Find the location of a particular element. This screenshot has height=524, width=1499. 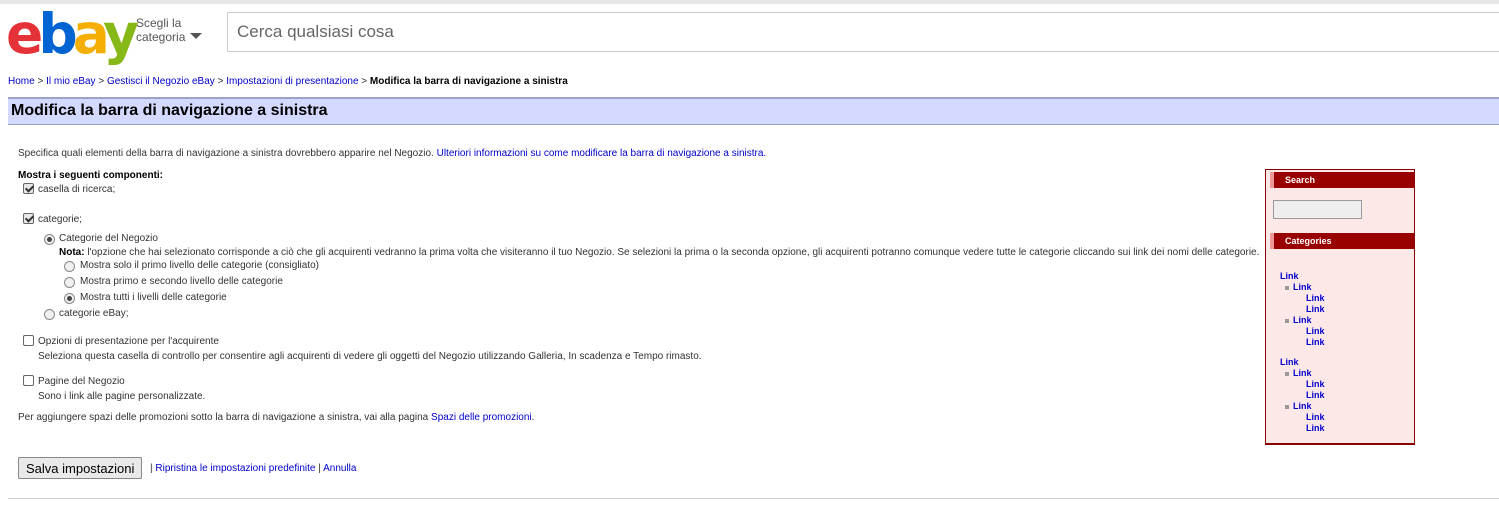

breadcrumb-my-ebay: Il mio eBay is located at coordinates (70, 81).